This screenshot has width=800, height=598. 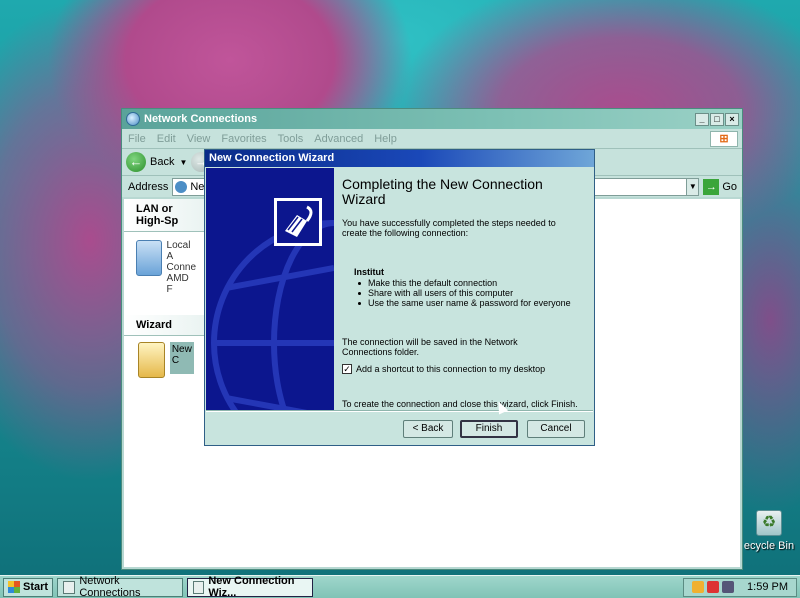 I want to click on back-button: ← Back ▼, so click(x=156, y=162).